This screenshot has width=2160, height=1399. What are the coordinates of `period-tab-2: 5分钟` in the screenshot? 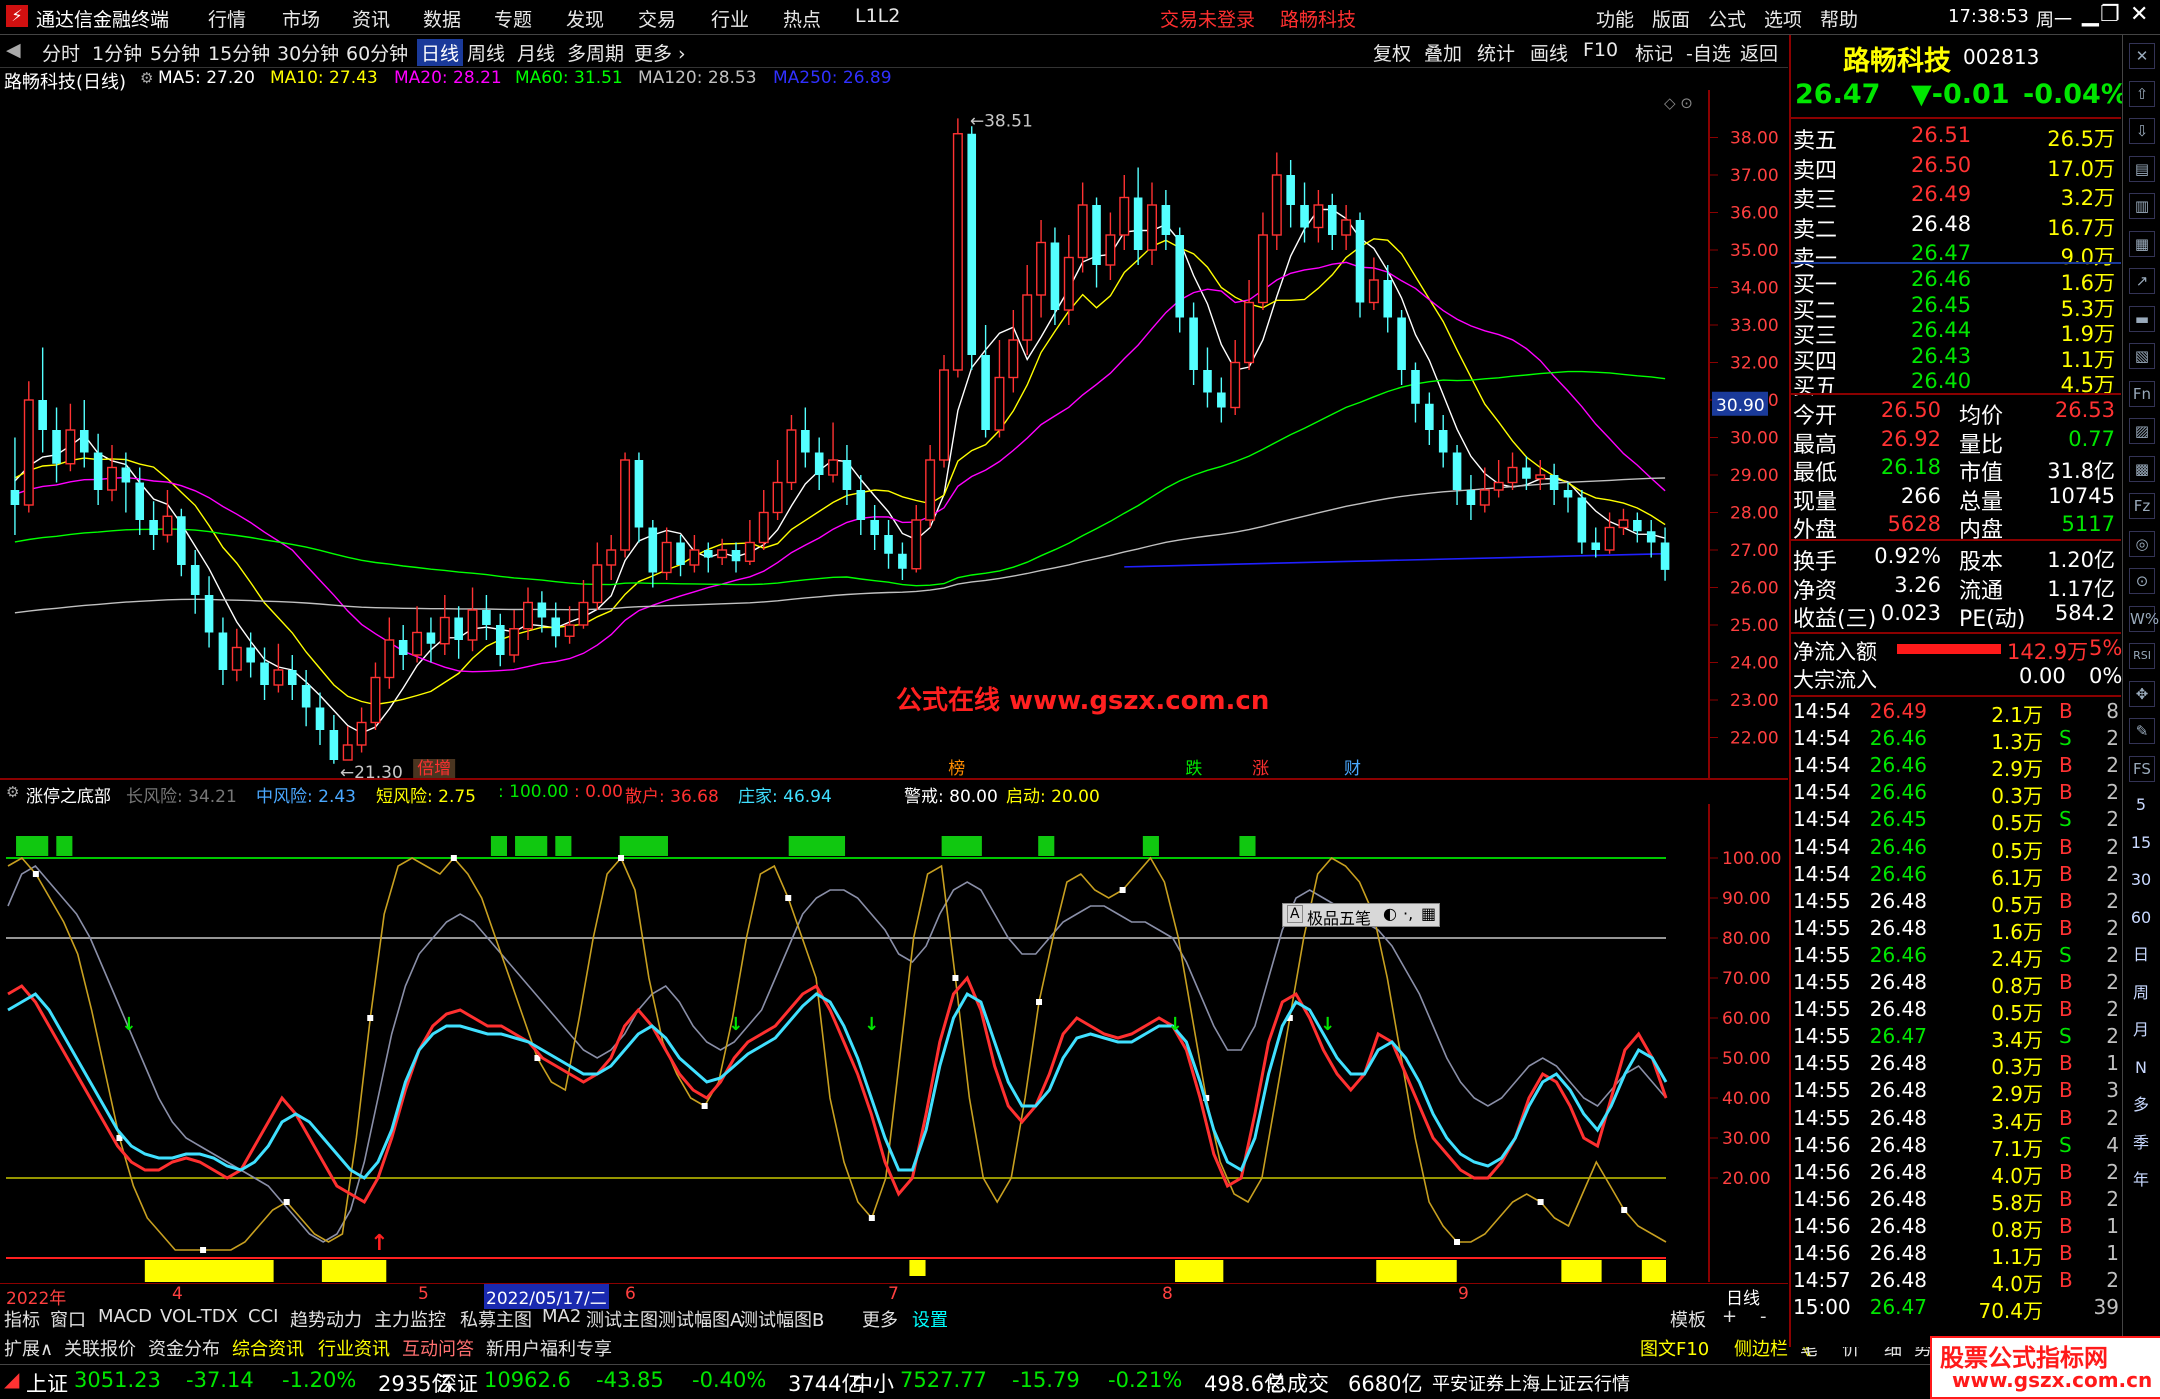 It's located at (175, 52).